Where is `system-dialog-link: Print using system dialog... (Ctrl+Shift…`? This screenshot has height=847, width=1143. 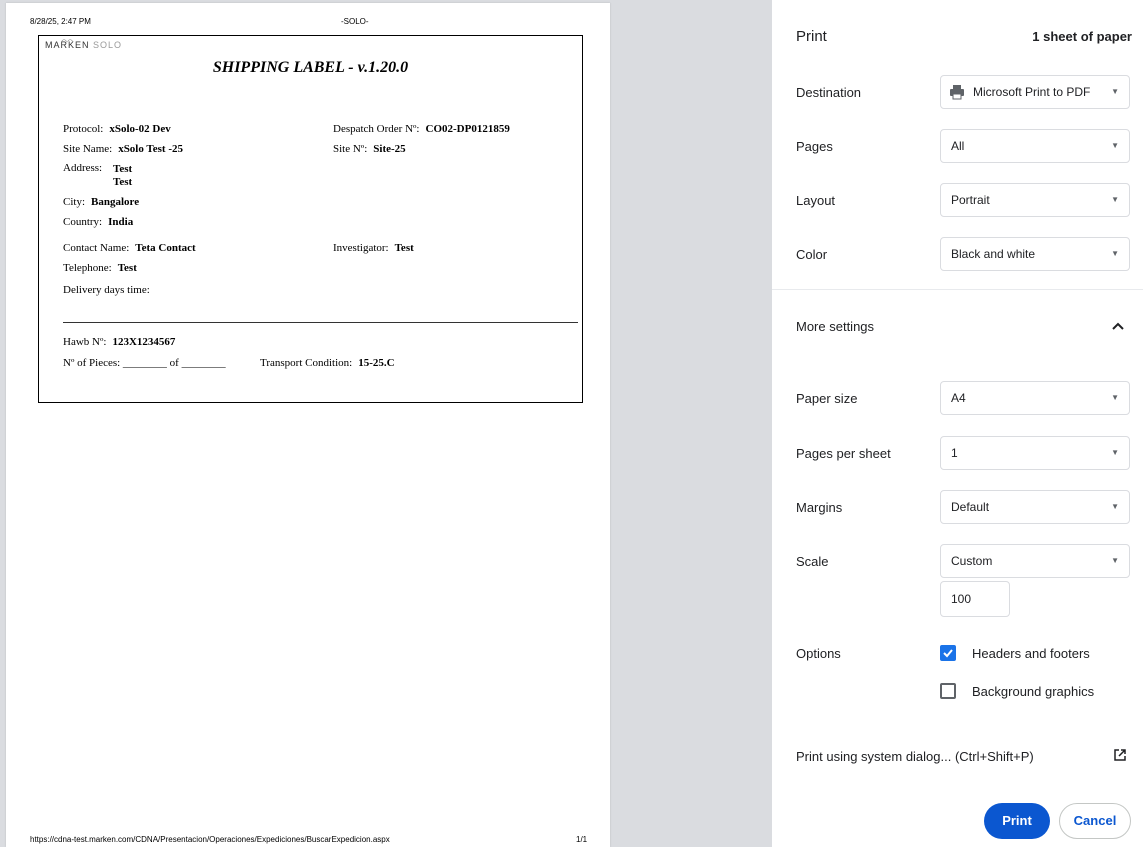
system-dialog-link: Print using system dialog... (Ctrl+Shift… is located at coordinates (915, 756).